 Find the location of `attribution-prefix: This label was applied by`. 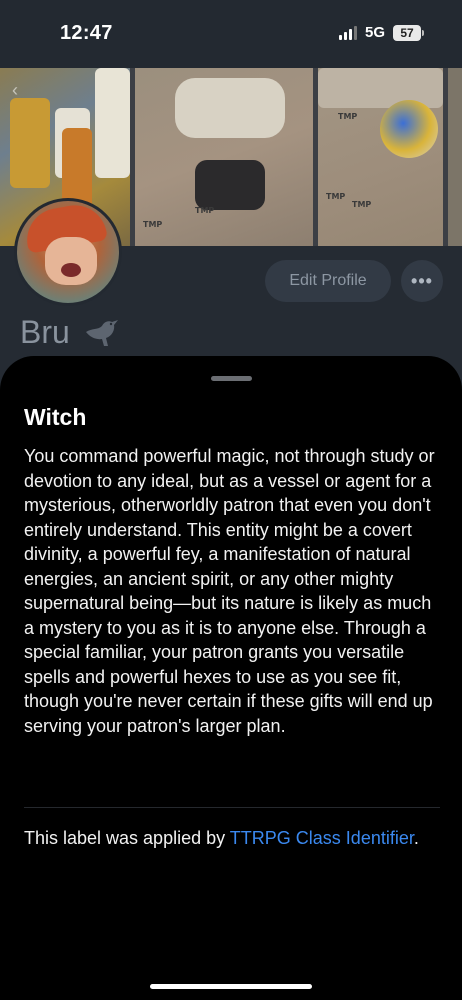

attribution-prefix: This label was applied by is located at coordinates (127, 838).